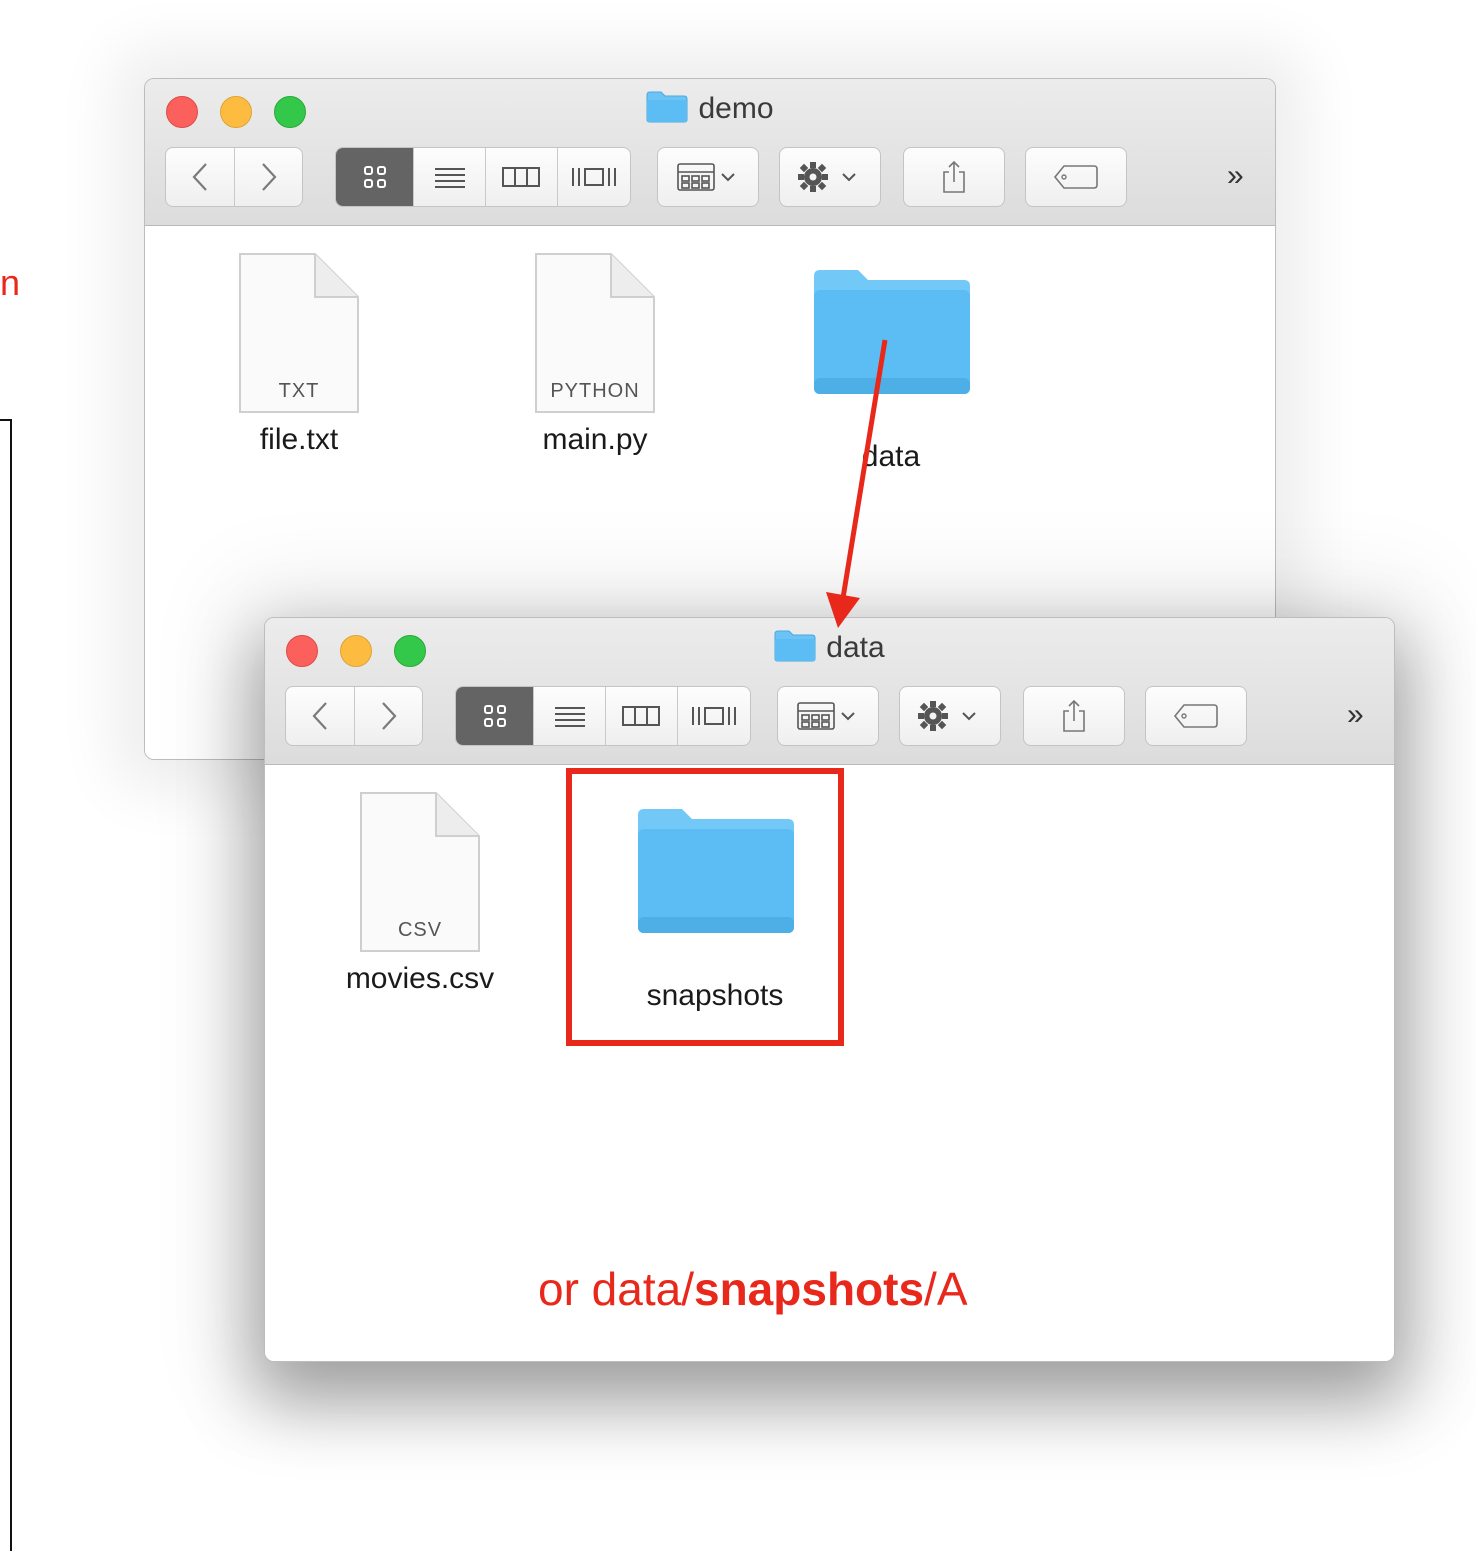 This screenshot has height=1551, width=1476. Describe the element at coordinates (855, 648) in the screenshot. I see `window-title-text: data` at that location.